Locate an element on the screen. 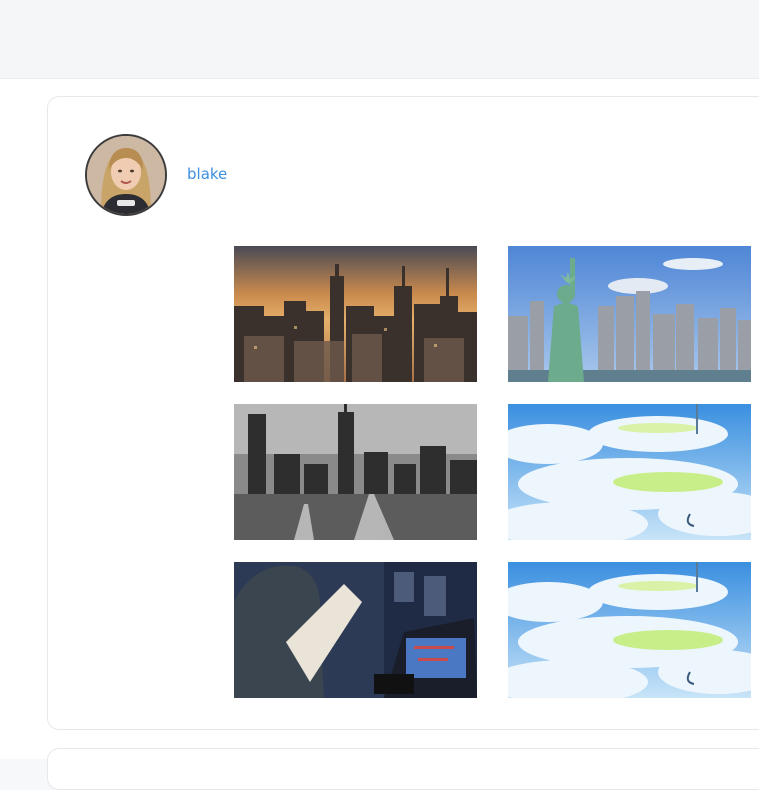  anime-sky-clouds-photo is located at coordinates (629, 472).